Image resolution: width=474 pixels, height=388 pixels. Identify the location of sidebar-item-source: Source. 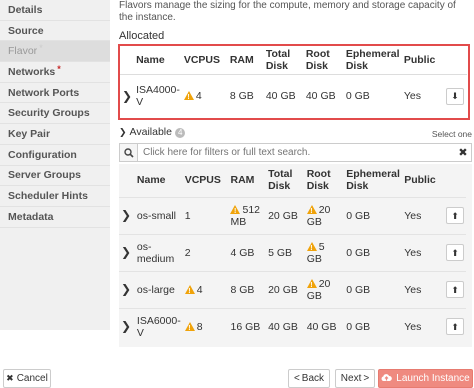
(55, 31).